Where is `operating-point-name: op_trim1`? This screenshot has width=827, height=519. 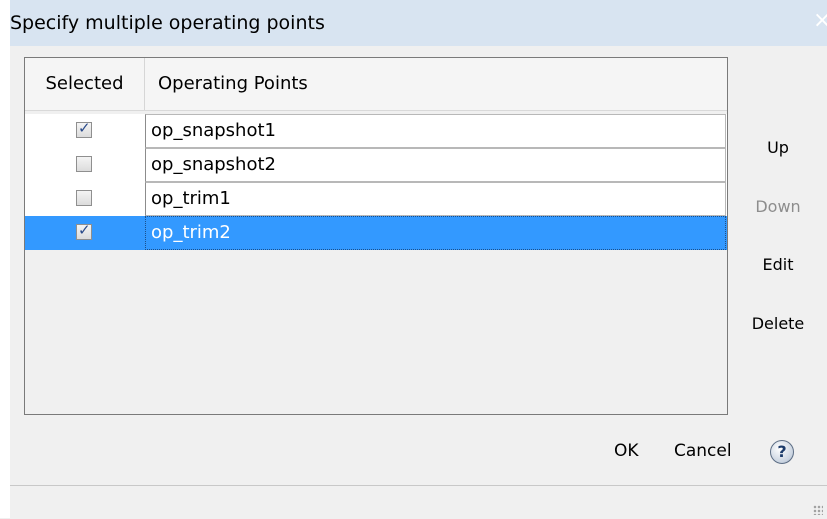 operating-point-name: op_trim1 is located at coordinates (435, 199).